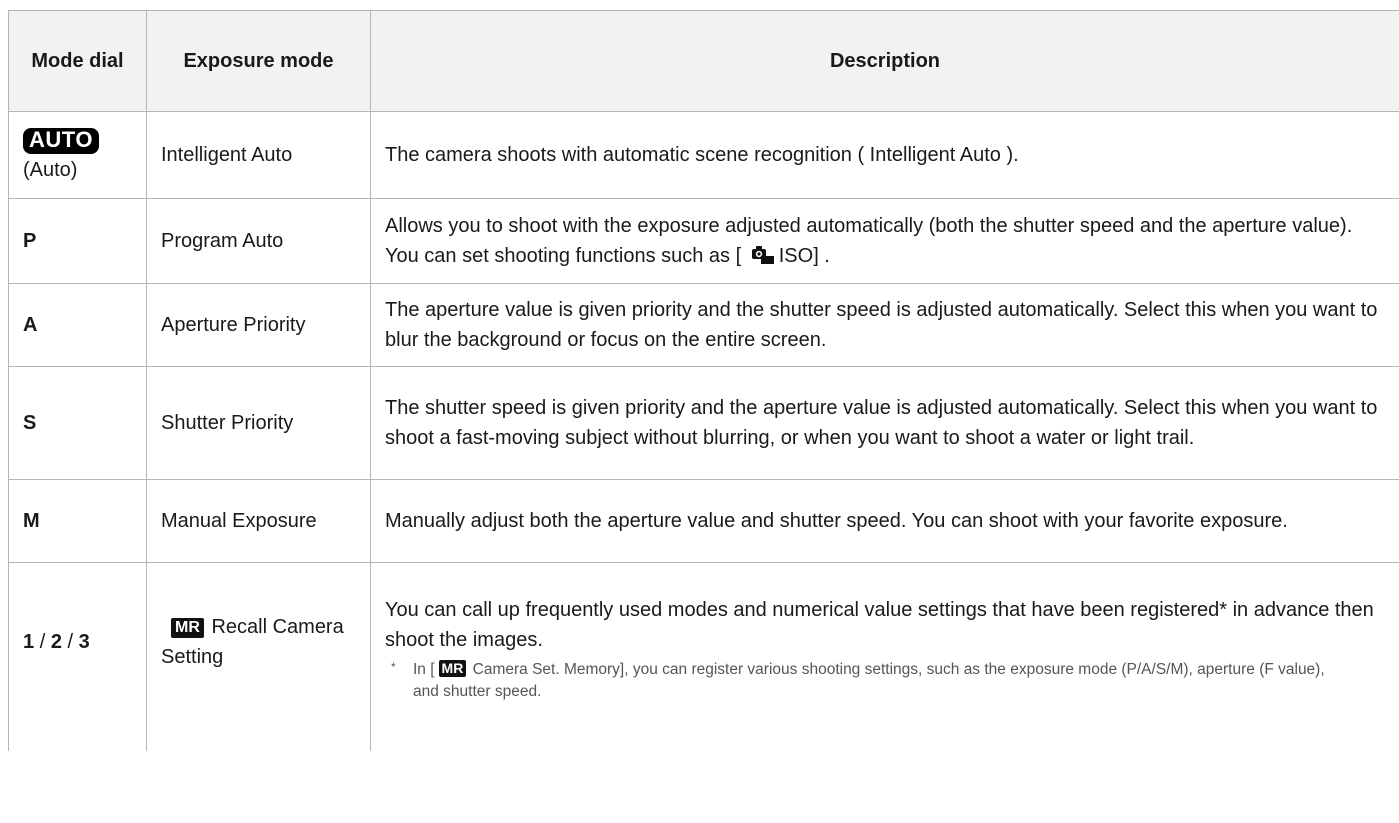 The image size is (1399, 823). Describe the element at coordinates (50, 170) in the screenshot. I see `mode-dial-sublabel: (Auto)` at that location.